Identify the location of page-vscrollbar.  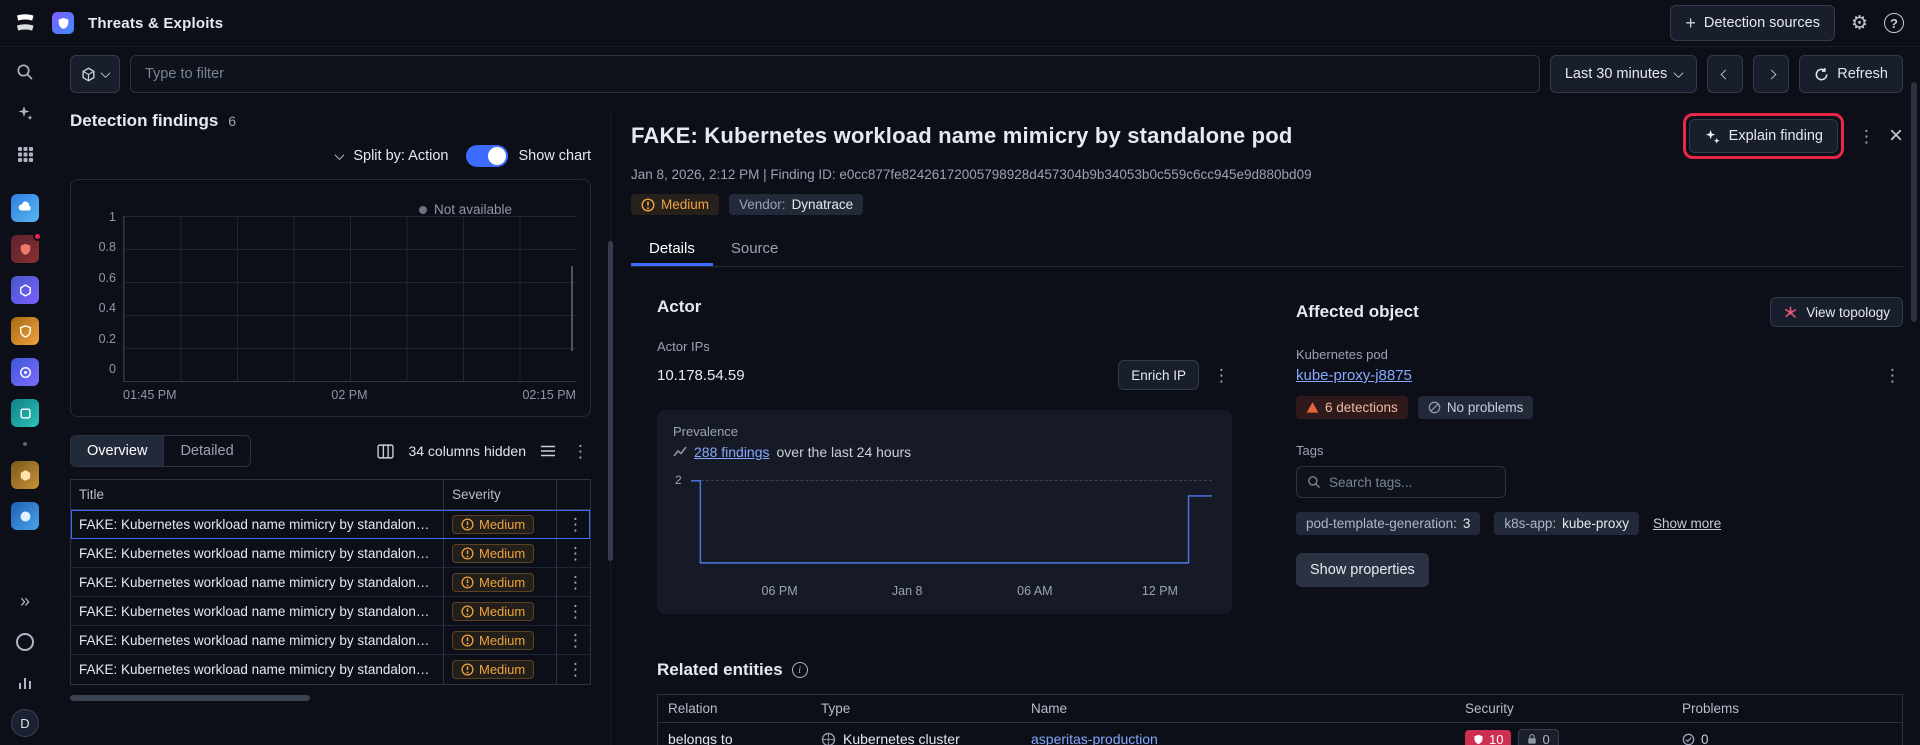
(1914, 395).